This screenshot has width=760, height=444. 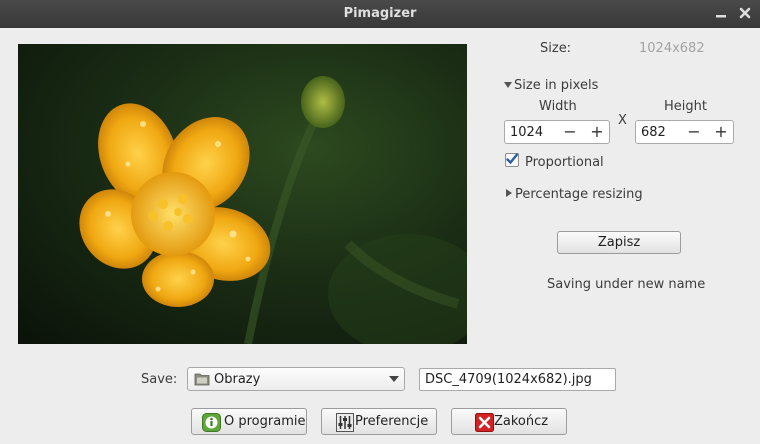 What do you see at coordinates (745, 13) in the screenshot?
I see `close-icon` at bounding box center [745, 13].